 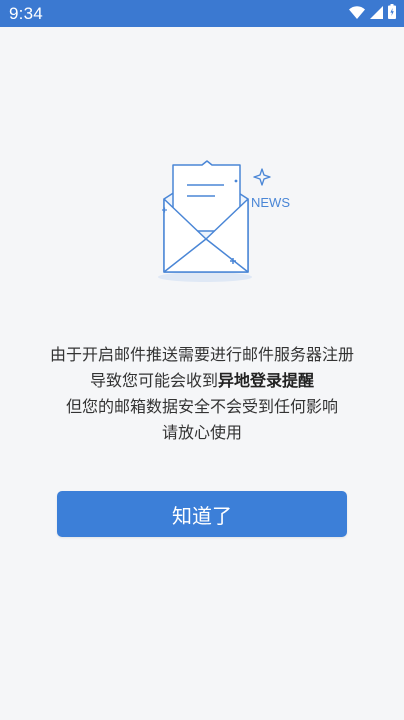 What do you see at coordinates (201, 354) in the screenshot?
I see `message-line-1: 由于开启邮件推送需要进行邮件服务器注册` at bounding box center [201, 354].